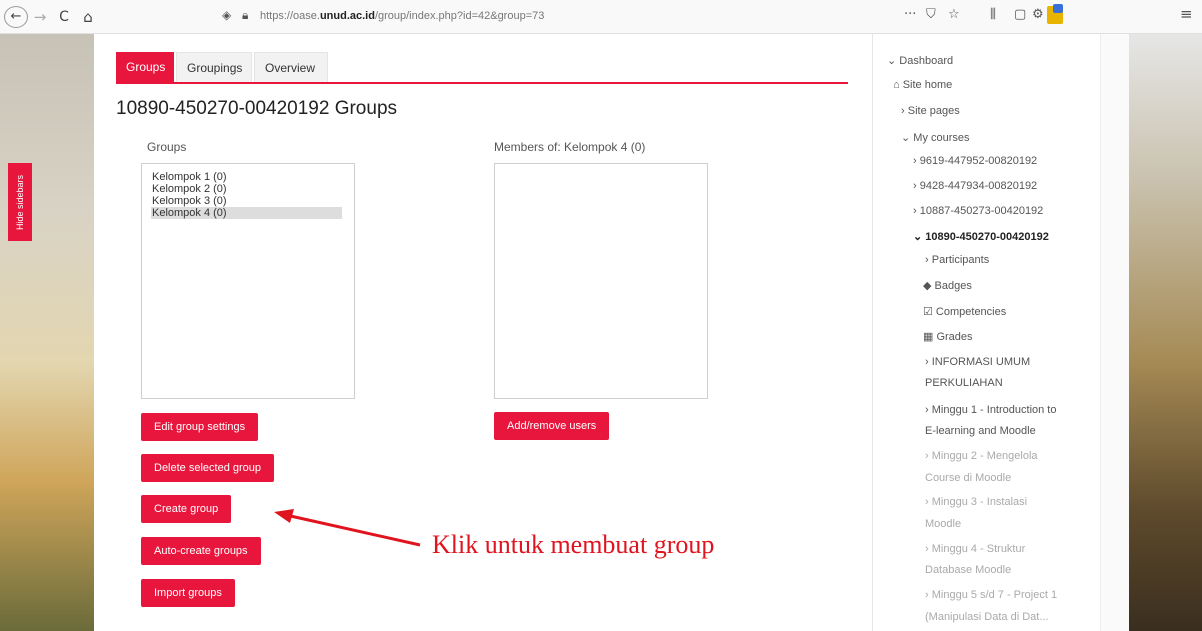 The height and width of the screenshot is (631, 1202). Describe the element at coordinates (954, 14) in the screenshot. I see `bookmark-star-icon: ☆` at that location.